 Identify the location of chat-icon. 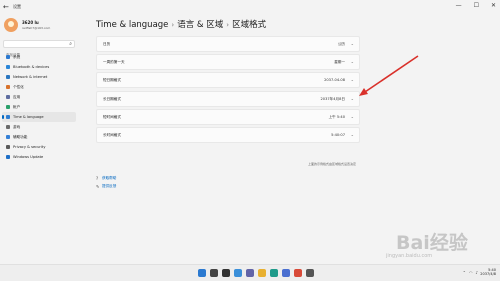
(250, 273).